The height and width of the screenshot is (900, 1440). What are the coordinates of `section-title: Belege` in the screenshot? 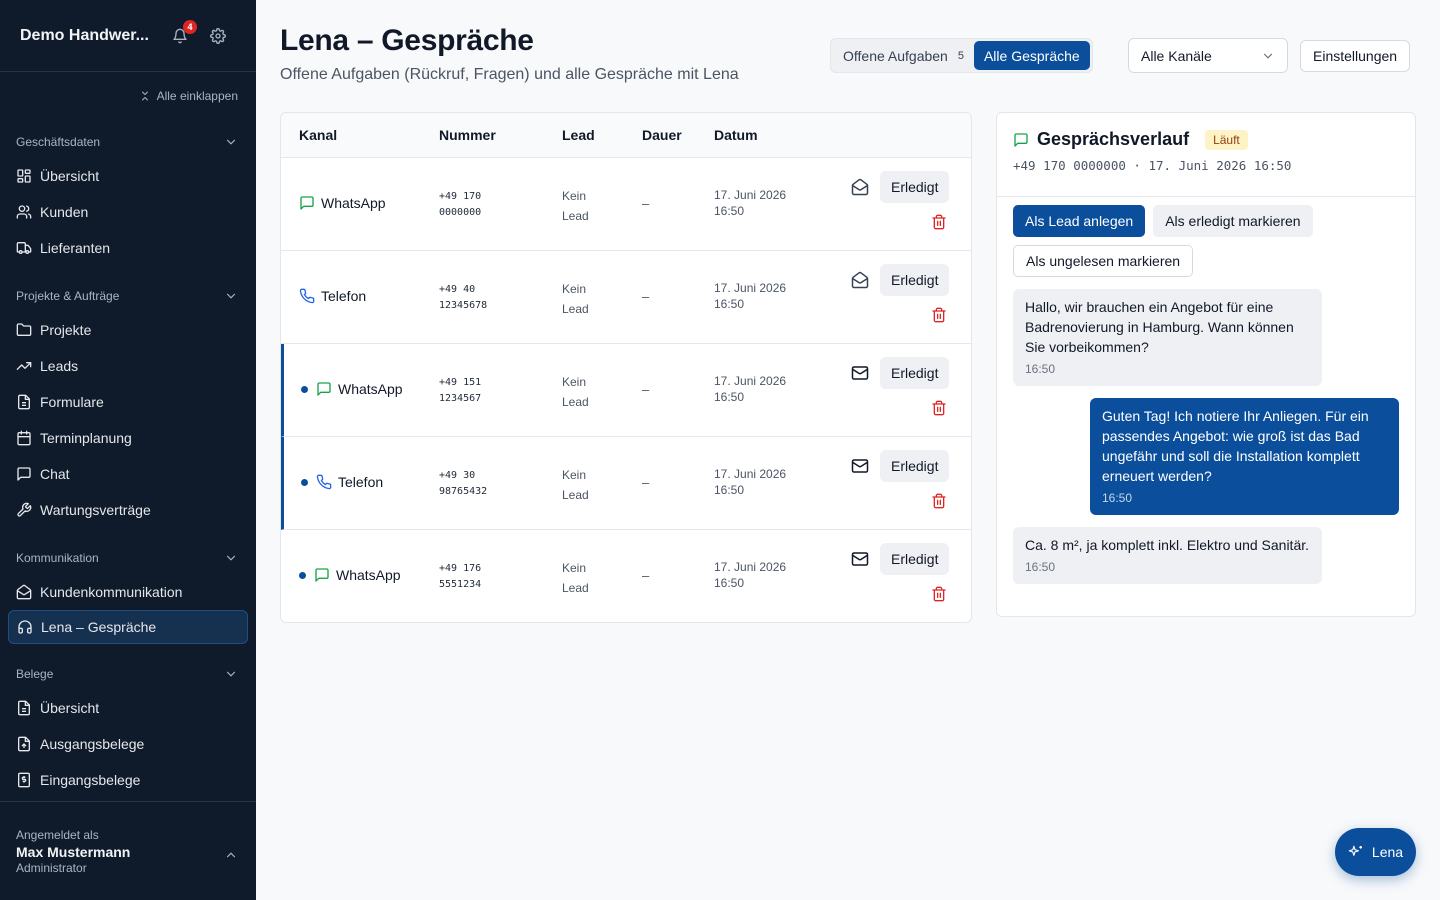 It's located at (35, 674).